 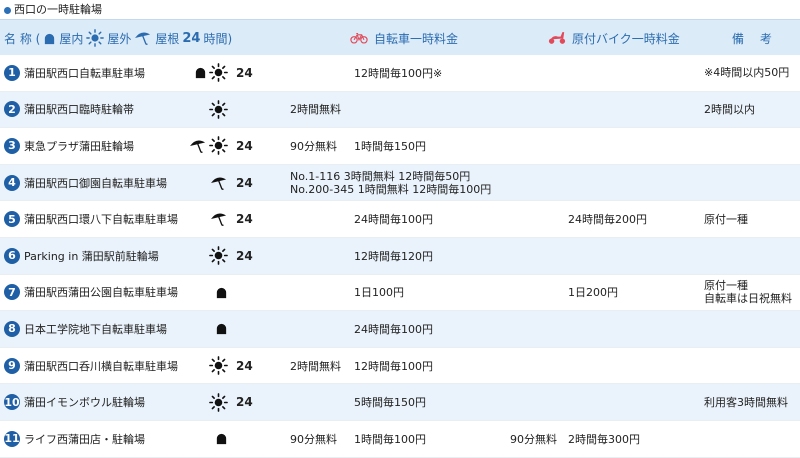 I want to click on bike-fee: 5時間毎150円, so click(x=390, y=403).